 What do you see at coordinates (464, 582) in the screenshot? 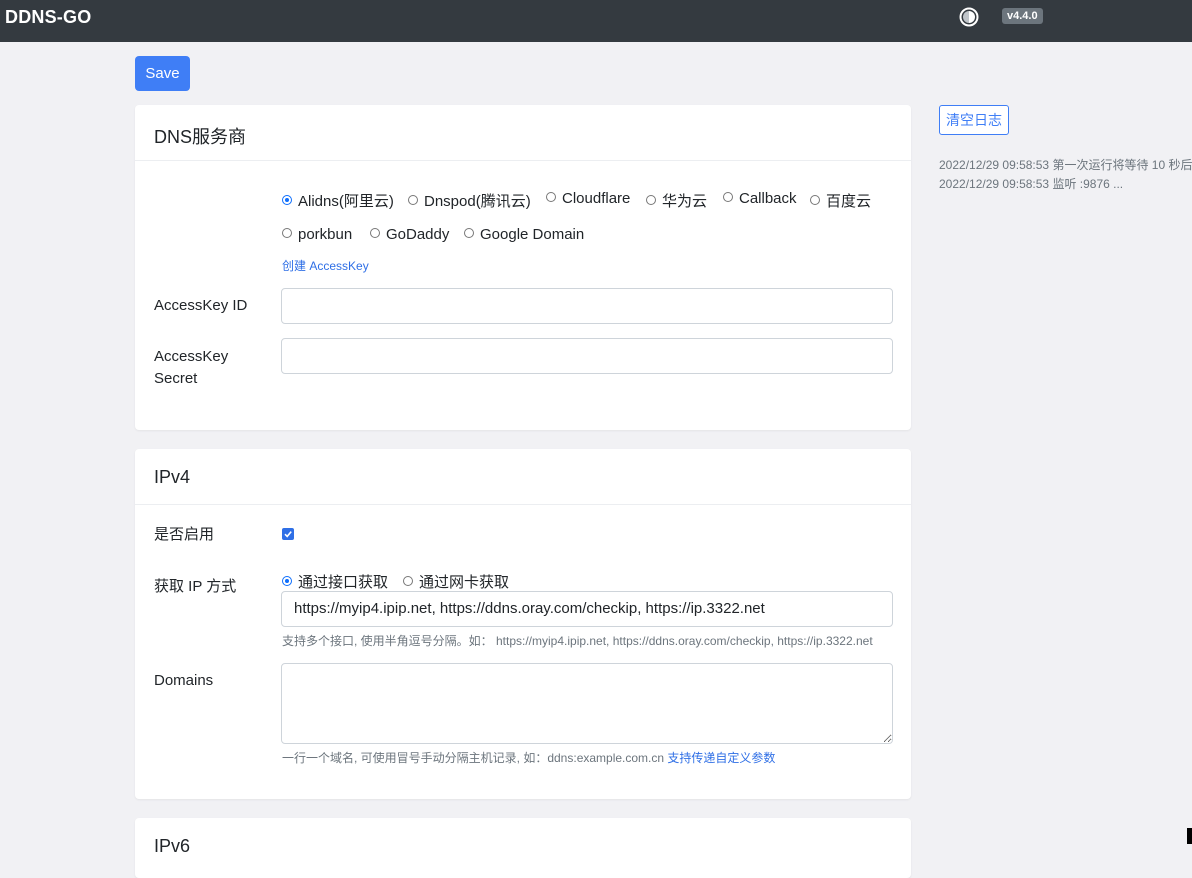
I see `radio-label: 通过网卡获取` at bounding box center [464, 582].